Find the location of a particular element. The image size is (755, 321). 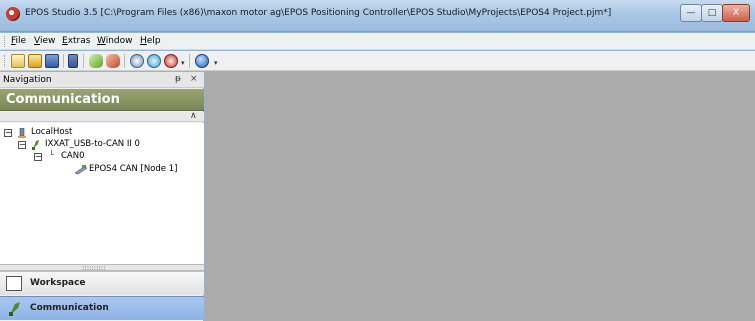

toolbar: ▾ ▾ is located at coordinates (377, 61).